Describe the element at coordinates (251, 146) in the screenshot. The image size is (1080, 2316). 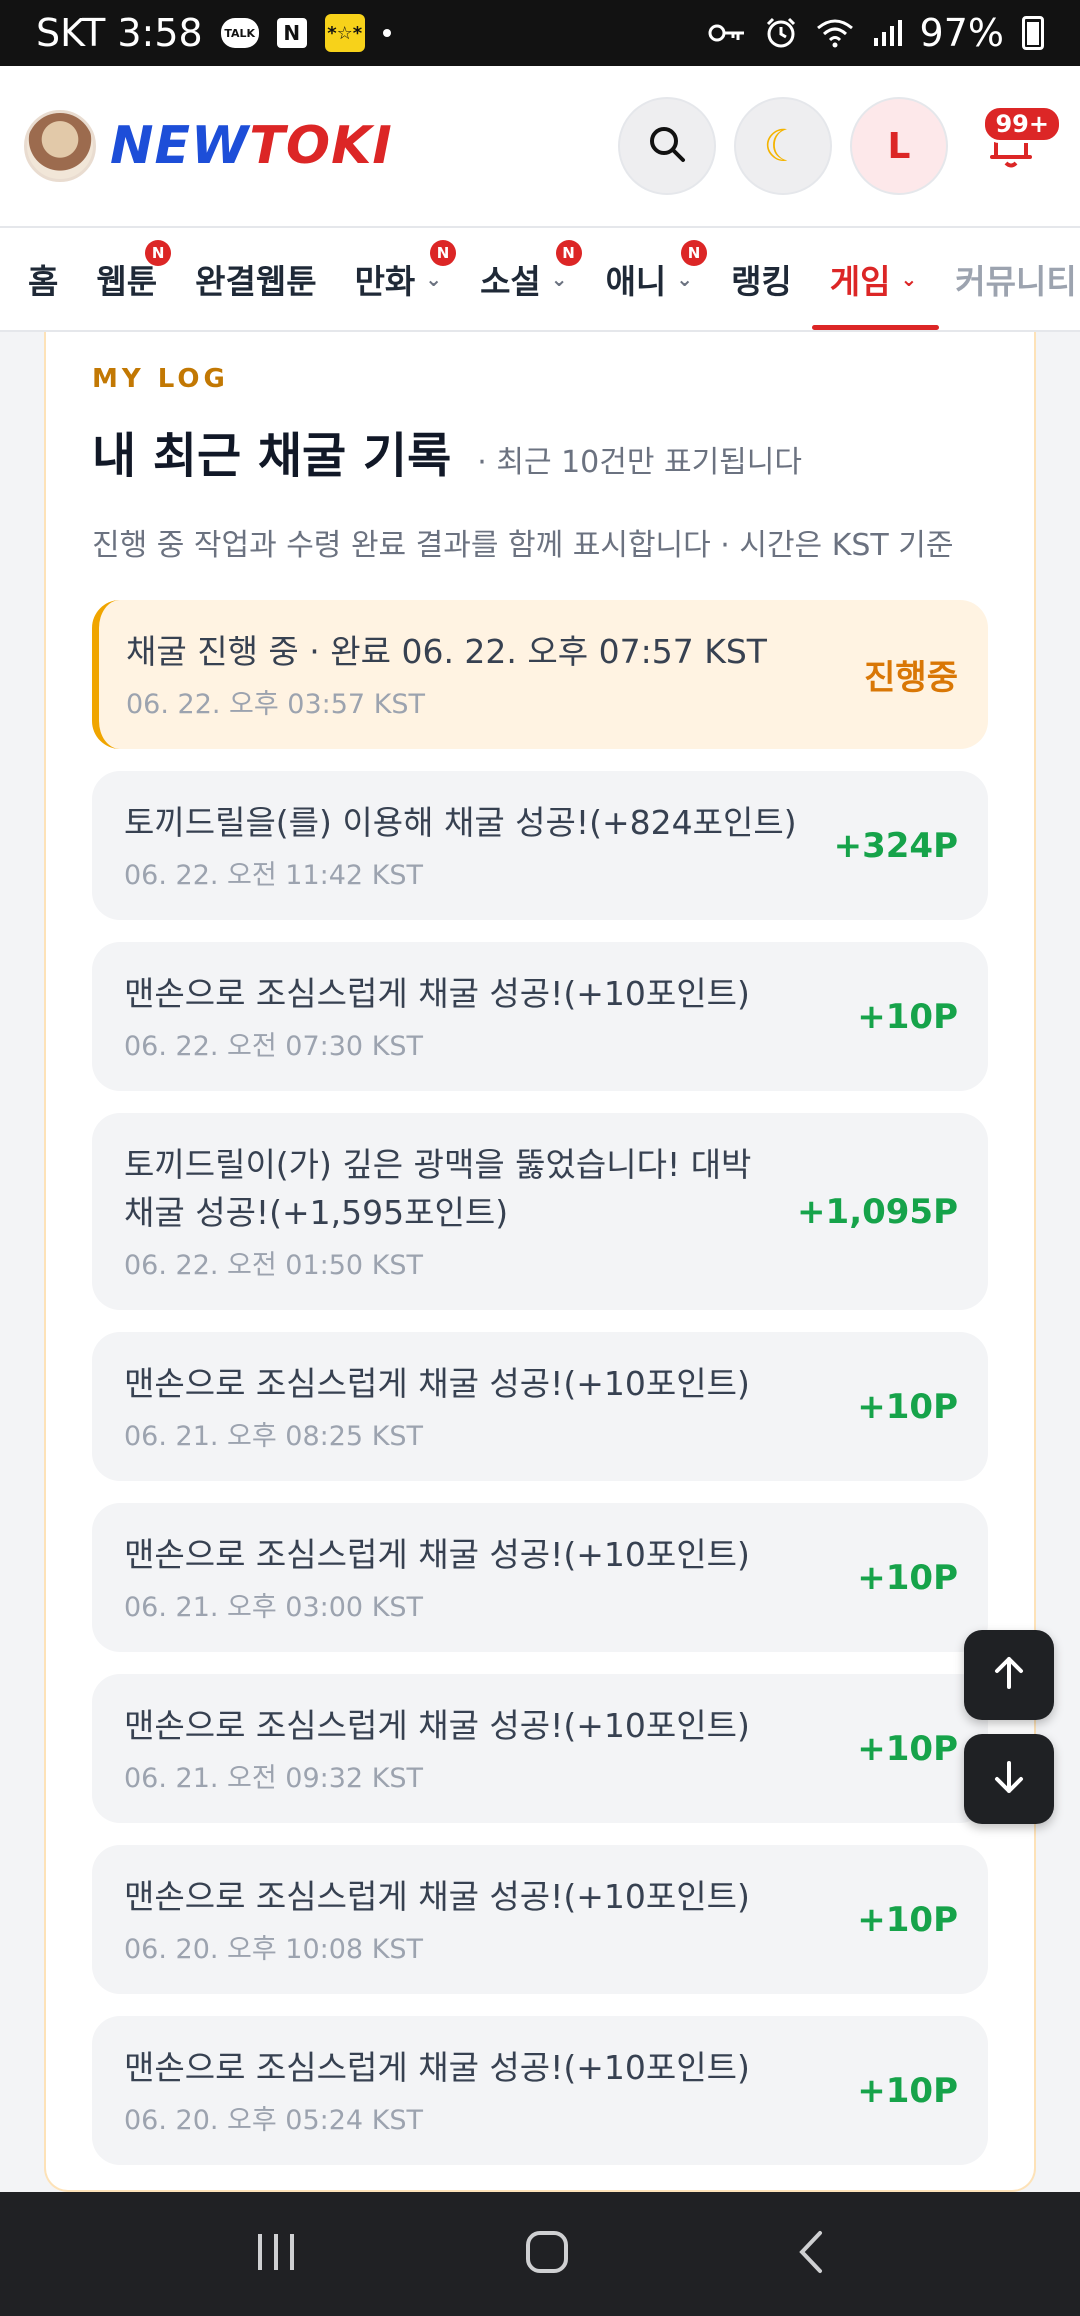
I see `site-logo: NEWTOKI` at that location.